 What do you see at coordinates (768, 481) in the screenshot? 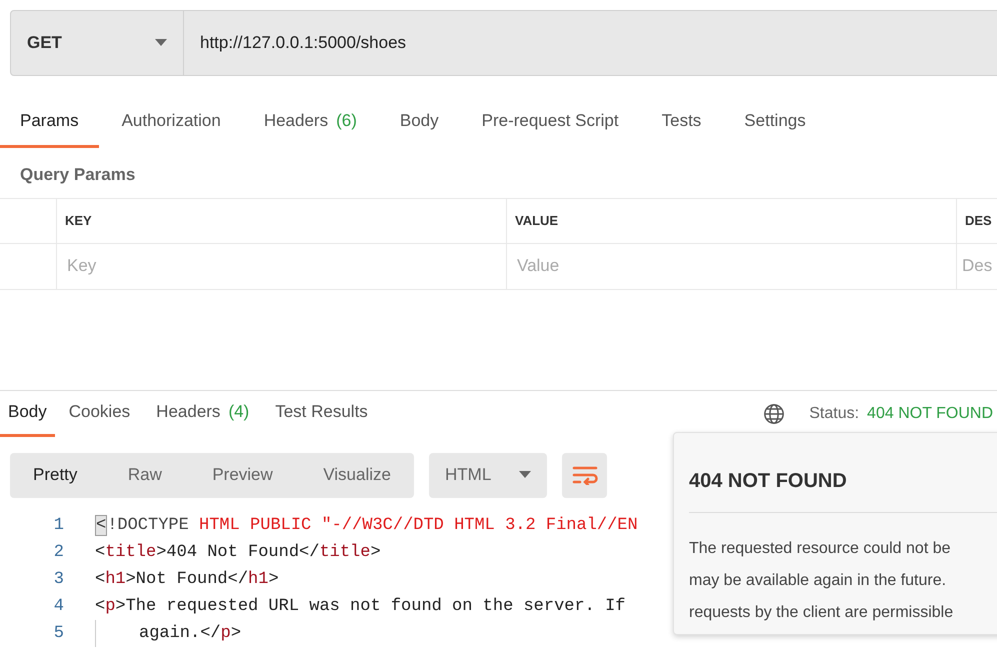
I see `popover-title: 404 NOT FOUND` at bounding box center [768, 481].